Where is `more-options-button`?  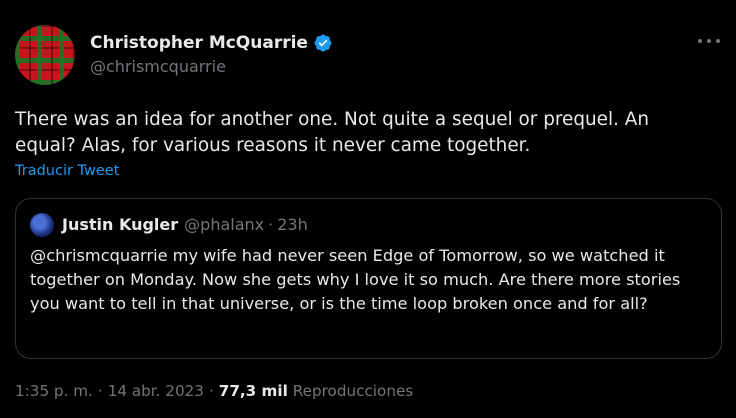
more-options-button is located at coordinates (709, 41).